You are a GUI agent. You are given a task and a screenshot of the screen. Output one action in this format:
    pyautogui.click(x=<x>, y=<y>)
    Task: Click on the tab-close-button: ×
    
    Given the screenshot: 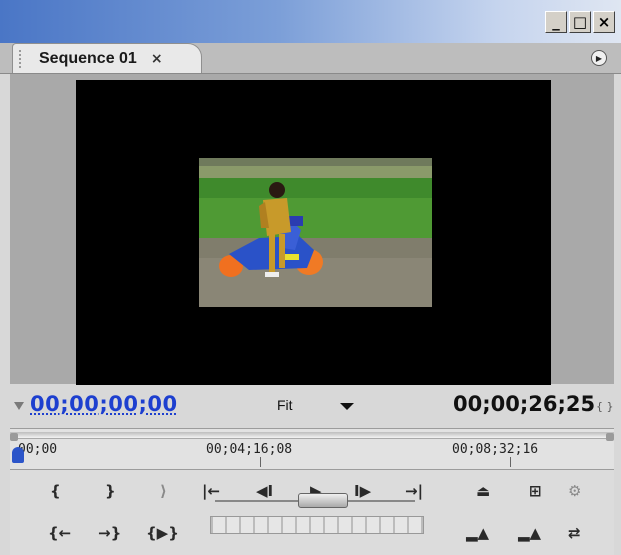 What is the action you would take?
    pyautogui.click(x=157, y=59)
    